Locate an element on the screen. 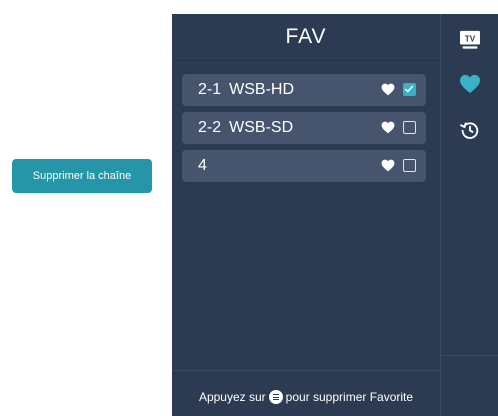 This screenshot has height=416, width=498. channel-row: 4 is located at coordinates (304, 166).